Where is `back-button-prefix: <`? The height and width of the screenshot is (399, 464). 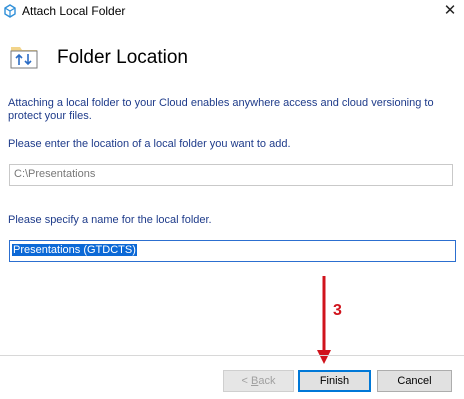 back-button-prefix: < is located at coordinates (246, 381).